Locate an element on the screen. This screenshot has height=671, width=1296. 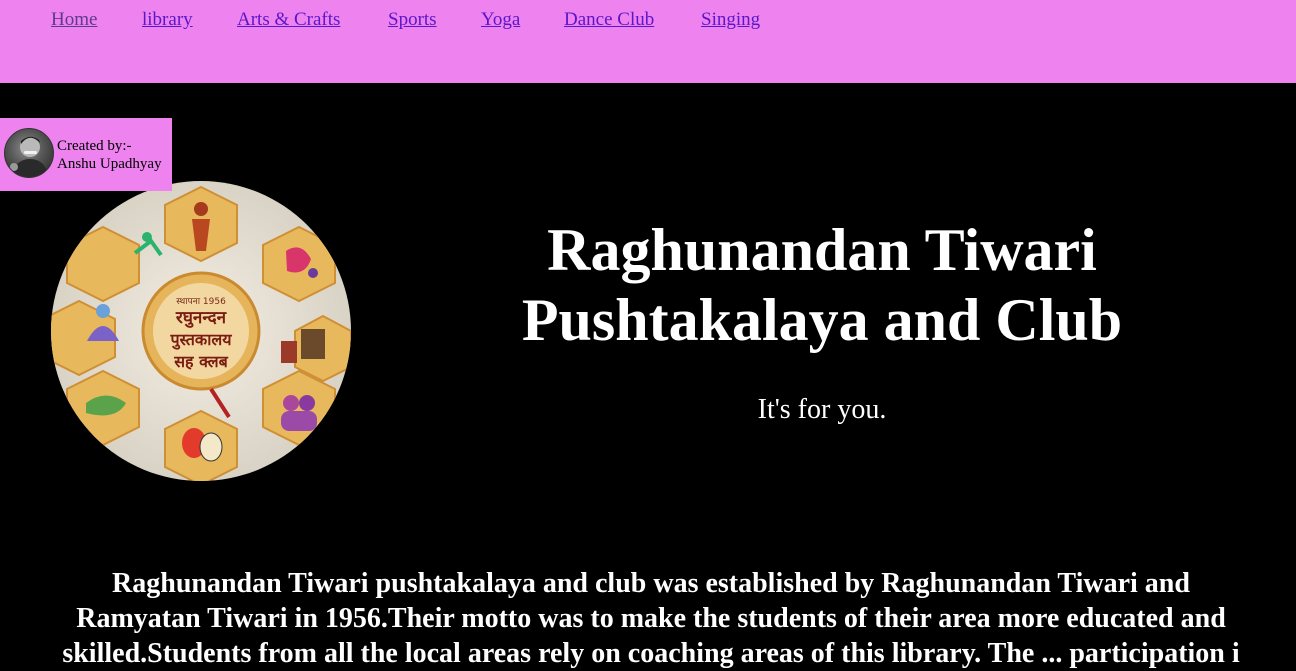
hero-title: Raghunandan Tiwari Pushtakalaya and Club is located at coordinates (822, 285).